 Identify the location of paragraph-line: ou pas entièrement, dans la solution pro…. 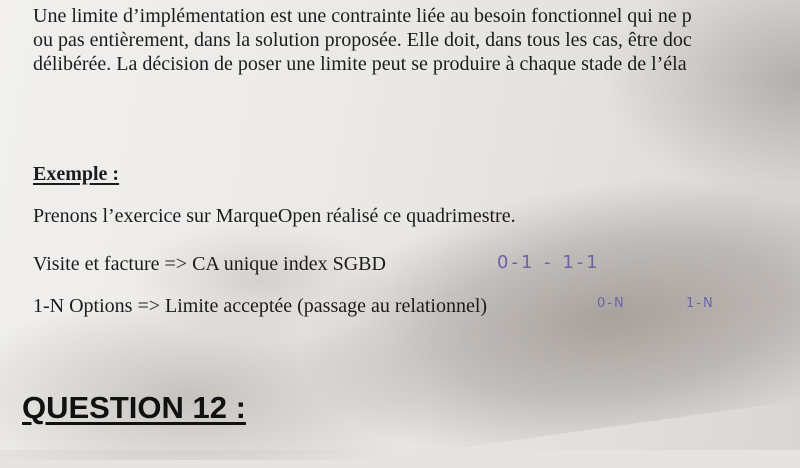
(362, 40).